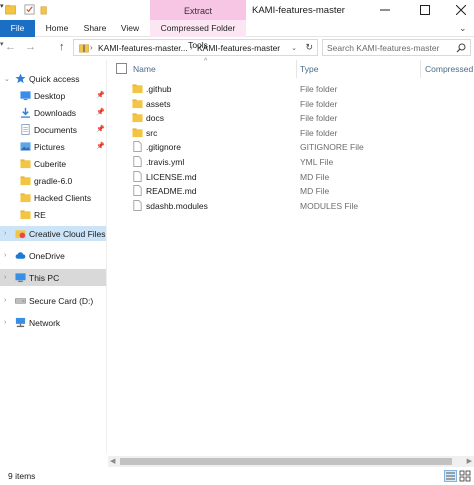 The width and height of the screenshot is (474, 485). Describe the element at coordinates (450, 476) in the screenshot. I see `details-view-button` at that location.